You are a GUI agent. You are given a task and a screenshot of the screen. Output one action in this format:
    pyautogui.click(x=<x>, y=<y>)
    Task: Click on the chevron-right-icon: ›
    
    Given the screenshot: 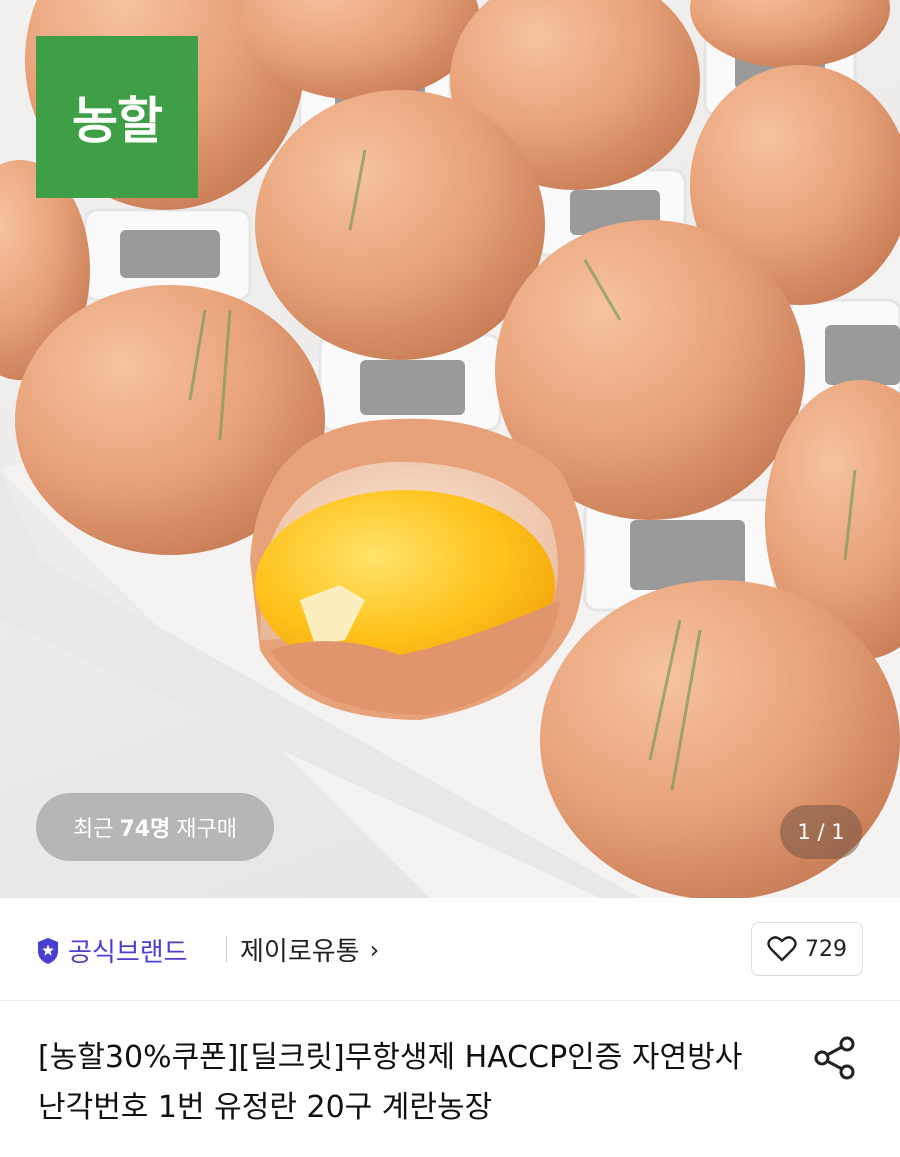 What is the action you would take?
    pyautogui.click(x=374, y=949)
    